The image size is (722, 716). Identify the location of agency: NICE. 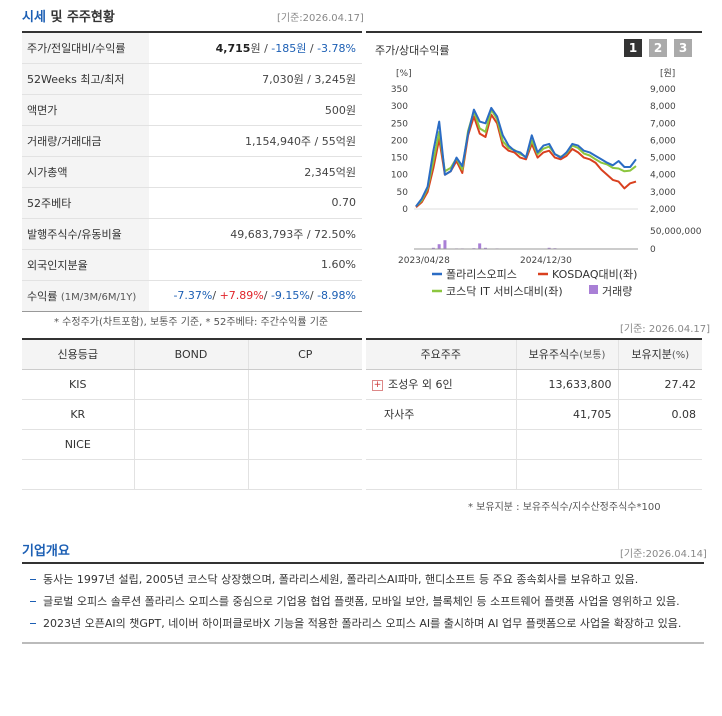
(78, 444).